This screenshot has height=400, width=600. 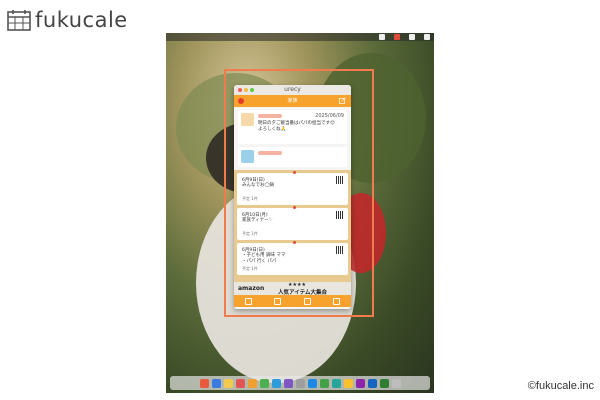 What do you see at coordinates (302, 293) in the screenshot?
I see `ad-text: 人気アイテム大集合` at bounding box center [302, 293].